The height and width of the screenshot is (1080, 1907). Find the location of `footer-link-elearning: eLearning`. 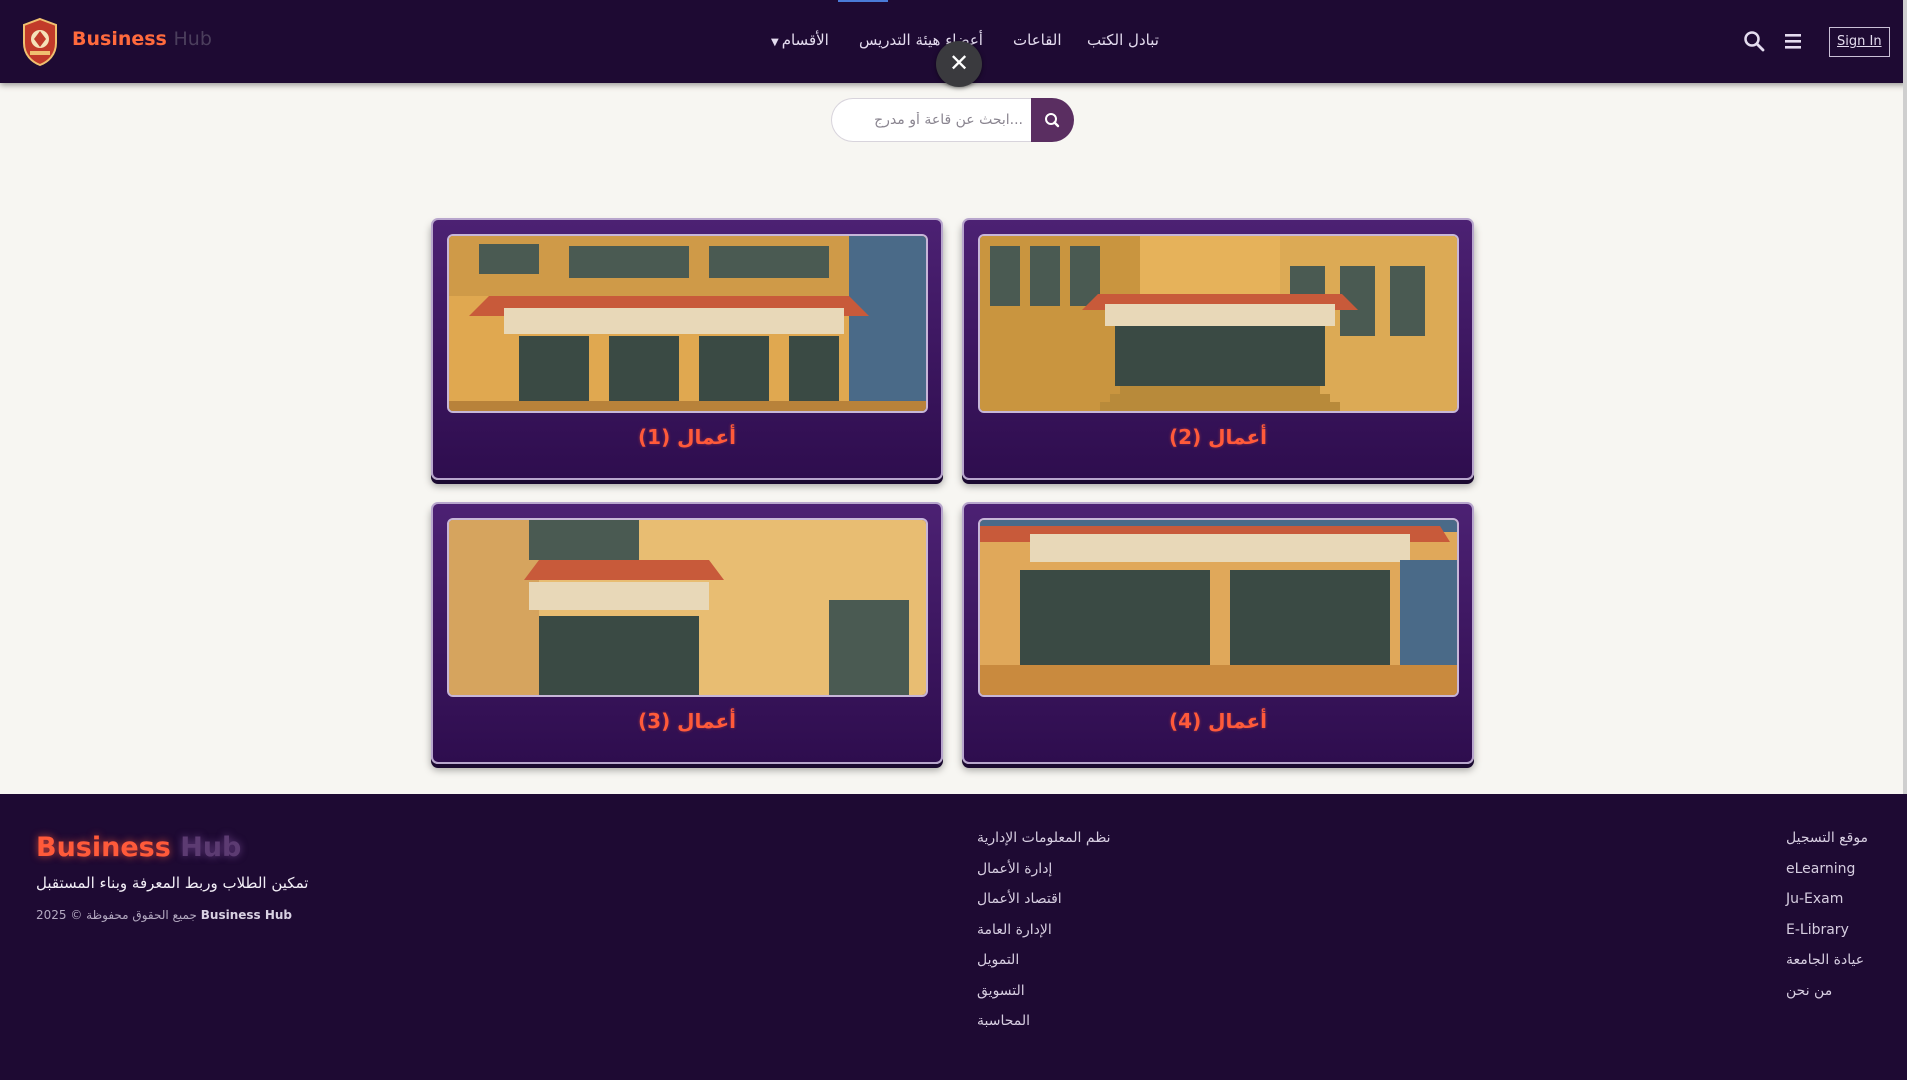

footer-link-elearning: eLearning is located at coordinates (1820, 869).